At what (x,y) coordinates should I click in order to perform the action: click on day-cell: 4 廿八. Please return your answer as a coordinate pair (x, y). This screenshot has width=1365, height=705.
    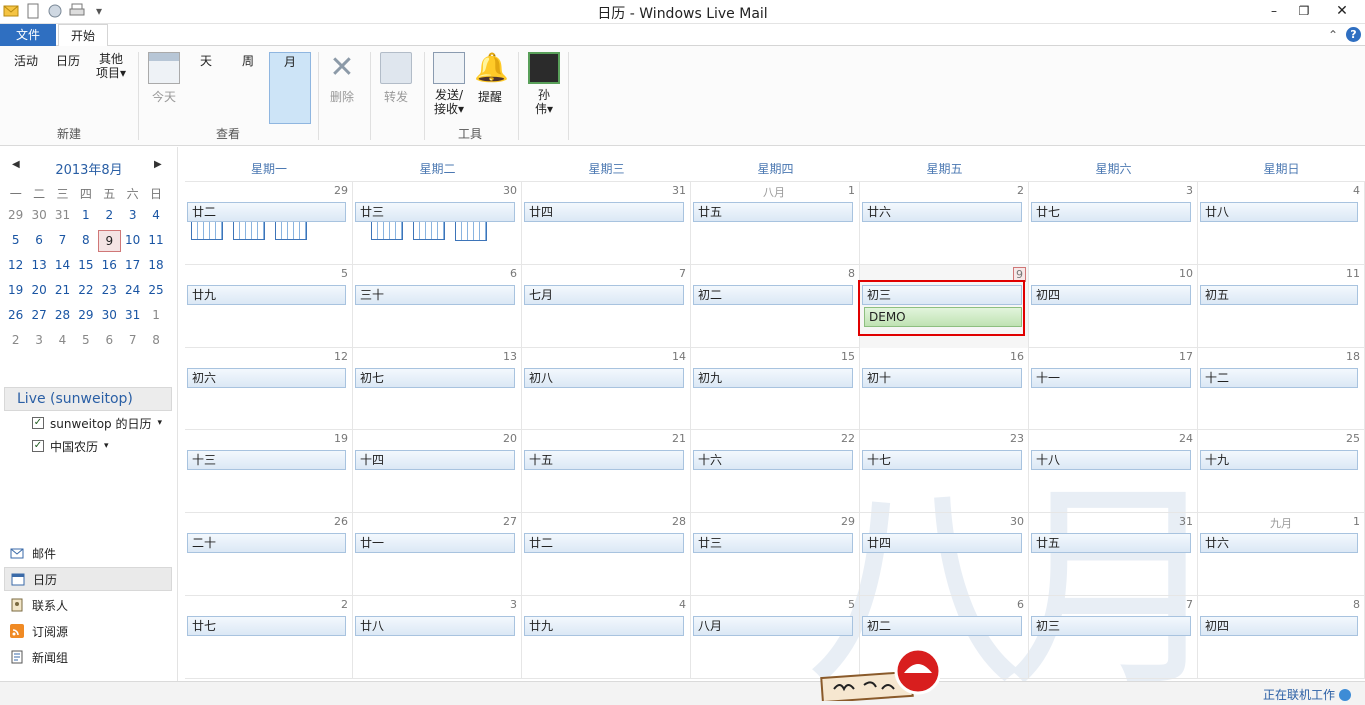
    Looking at the image, I should click on (1281, 223).